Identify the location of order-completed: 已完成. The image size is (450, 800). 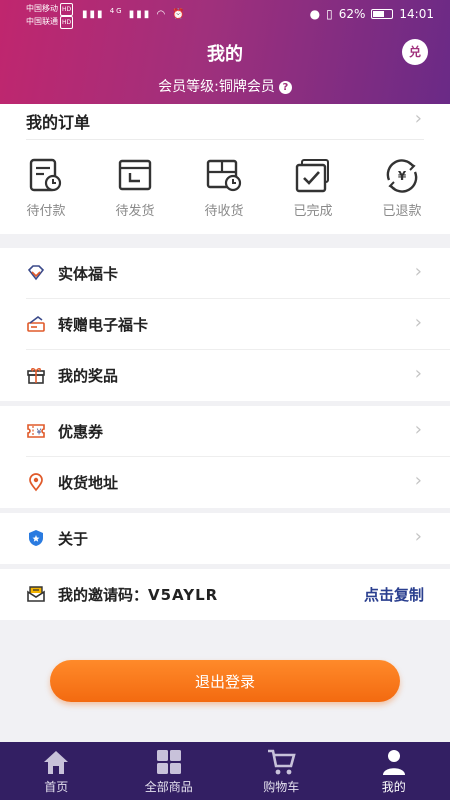
(313, 188).